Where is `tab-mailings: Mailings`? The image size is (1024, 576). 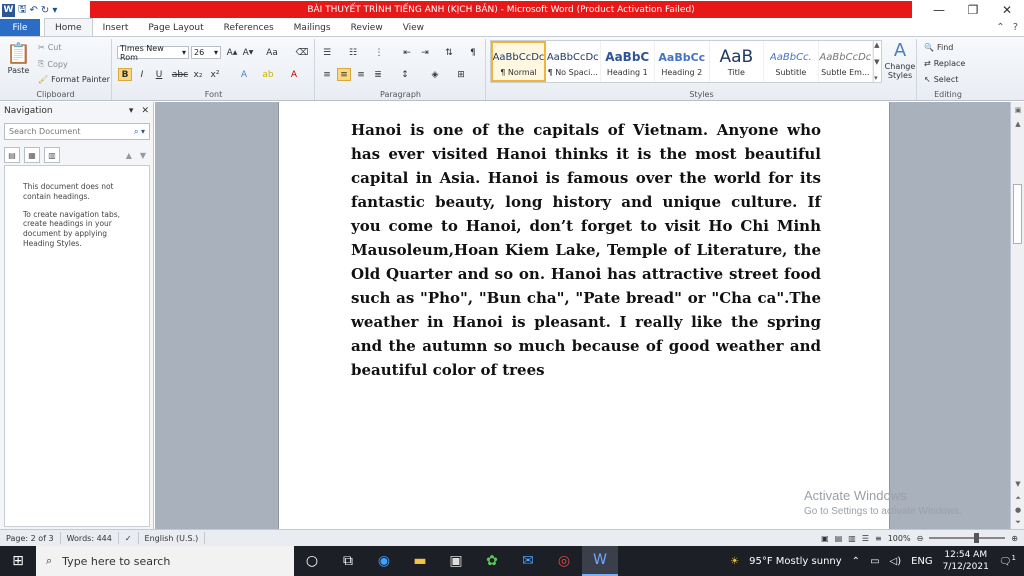
tab-mailings: Mailings is located at coordinates (312, 27).